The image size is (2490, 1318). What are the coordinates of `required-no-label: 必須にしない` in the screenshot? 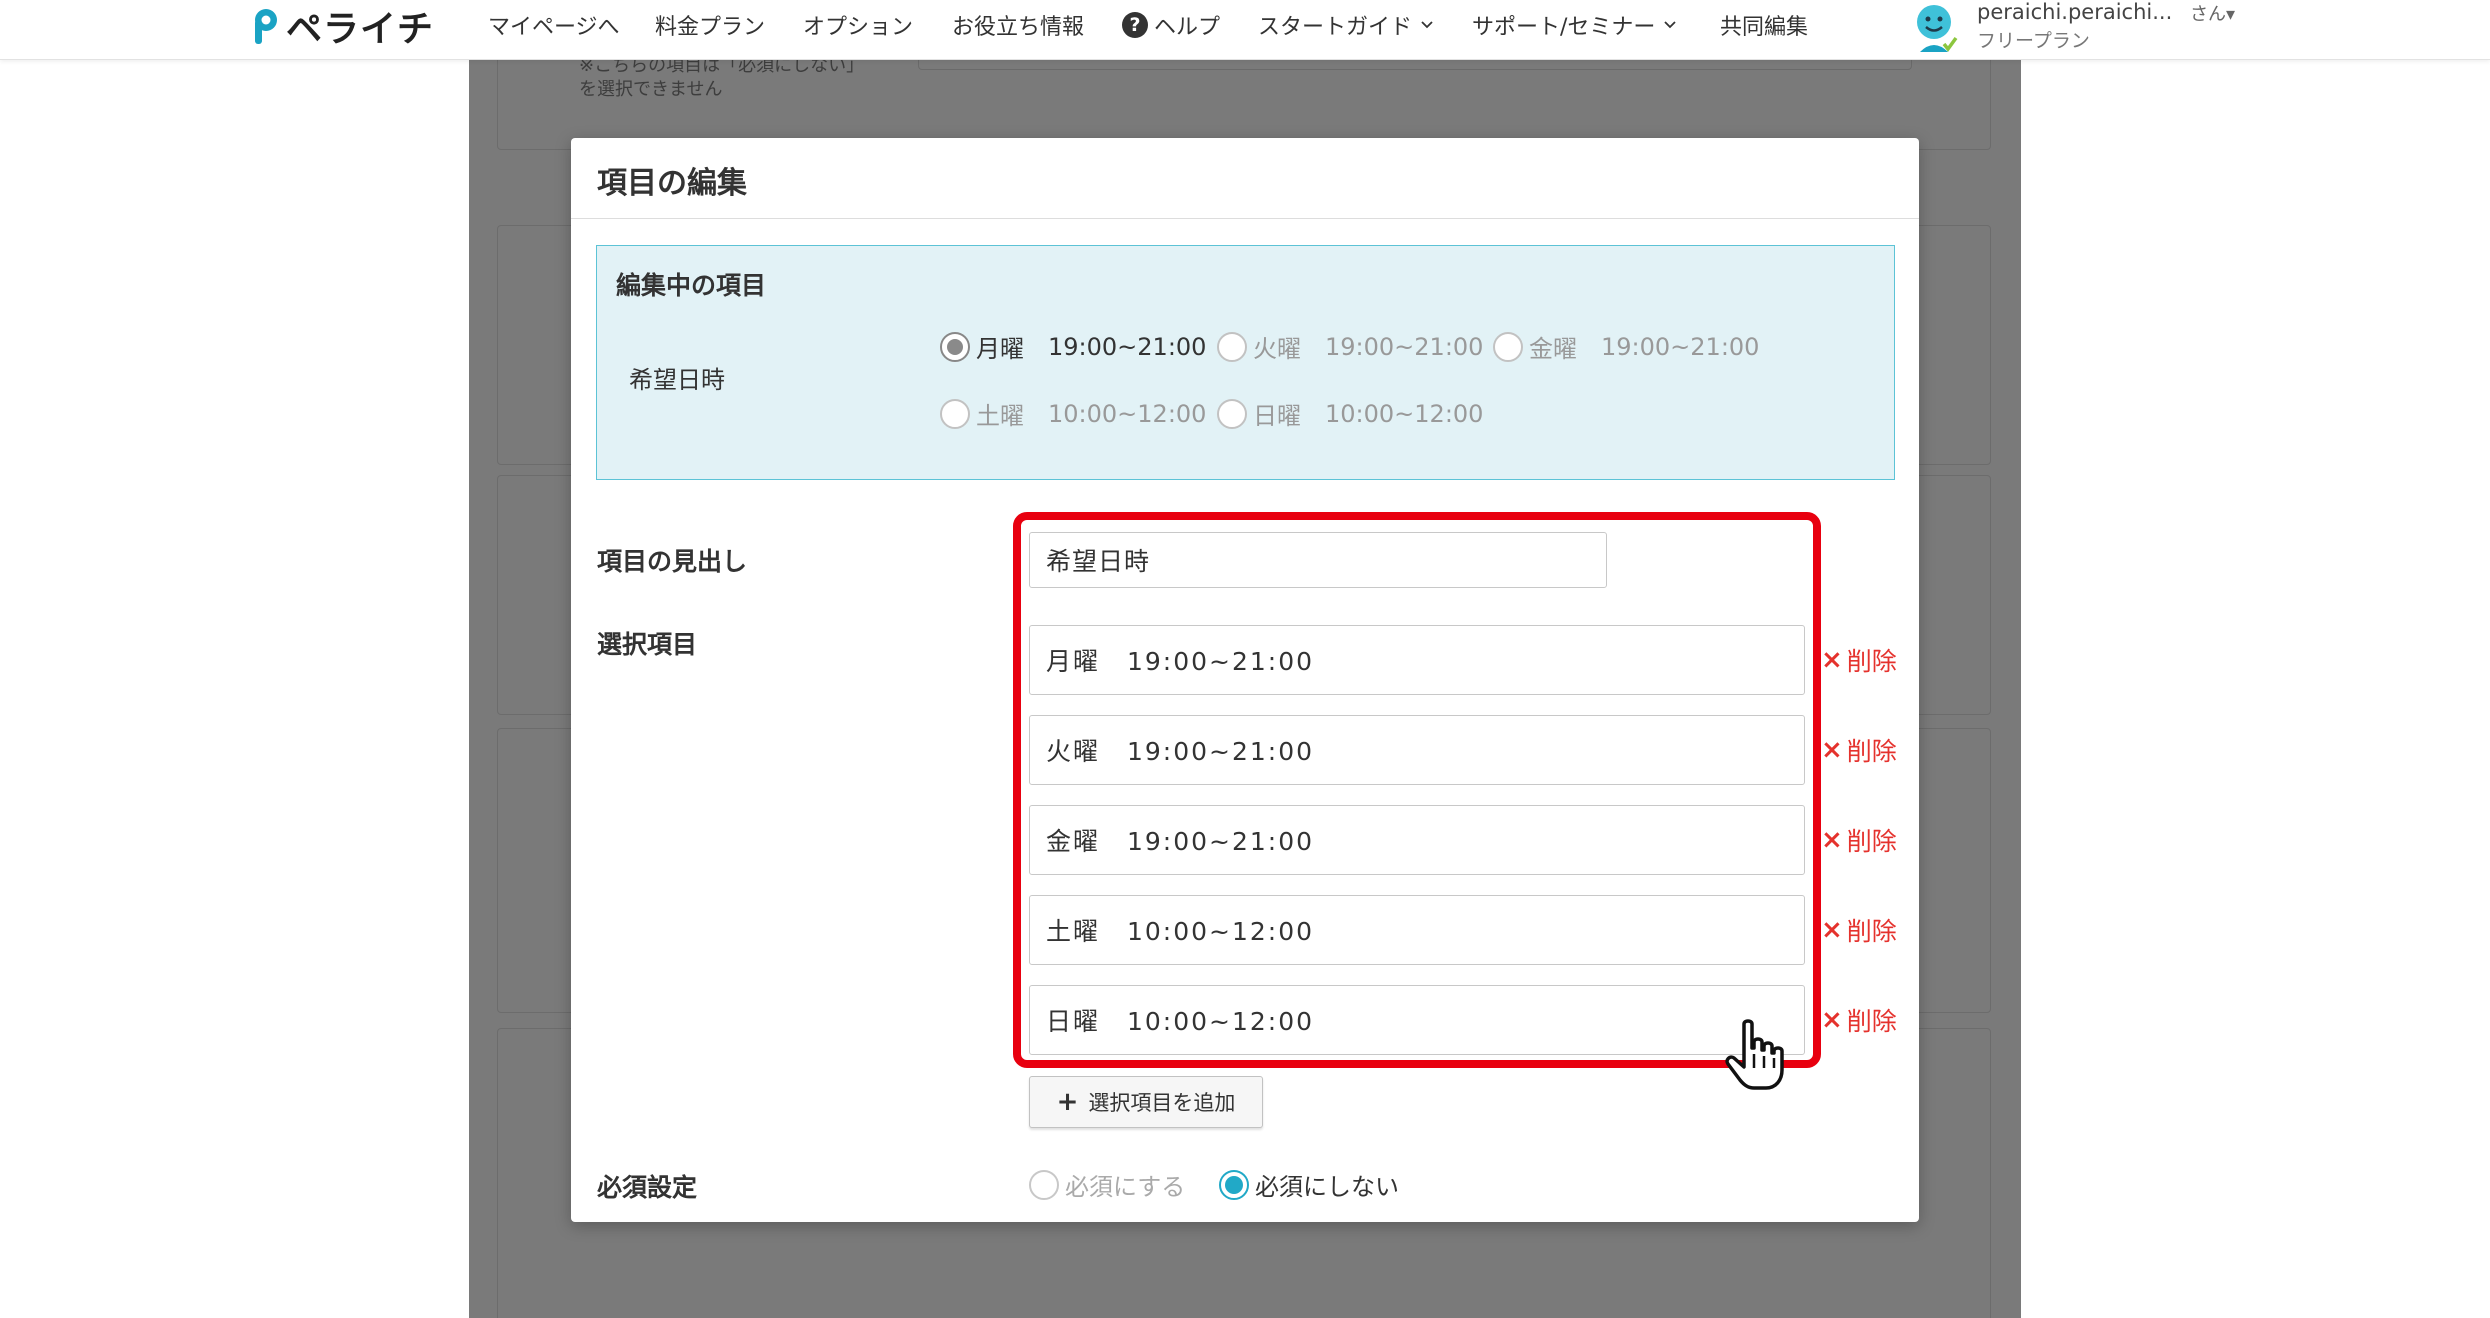 It's located at (1327, 1187).